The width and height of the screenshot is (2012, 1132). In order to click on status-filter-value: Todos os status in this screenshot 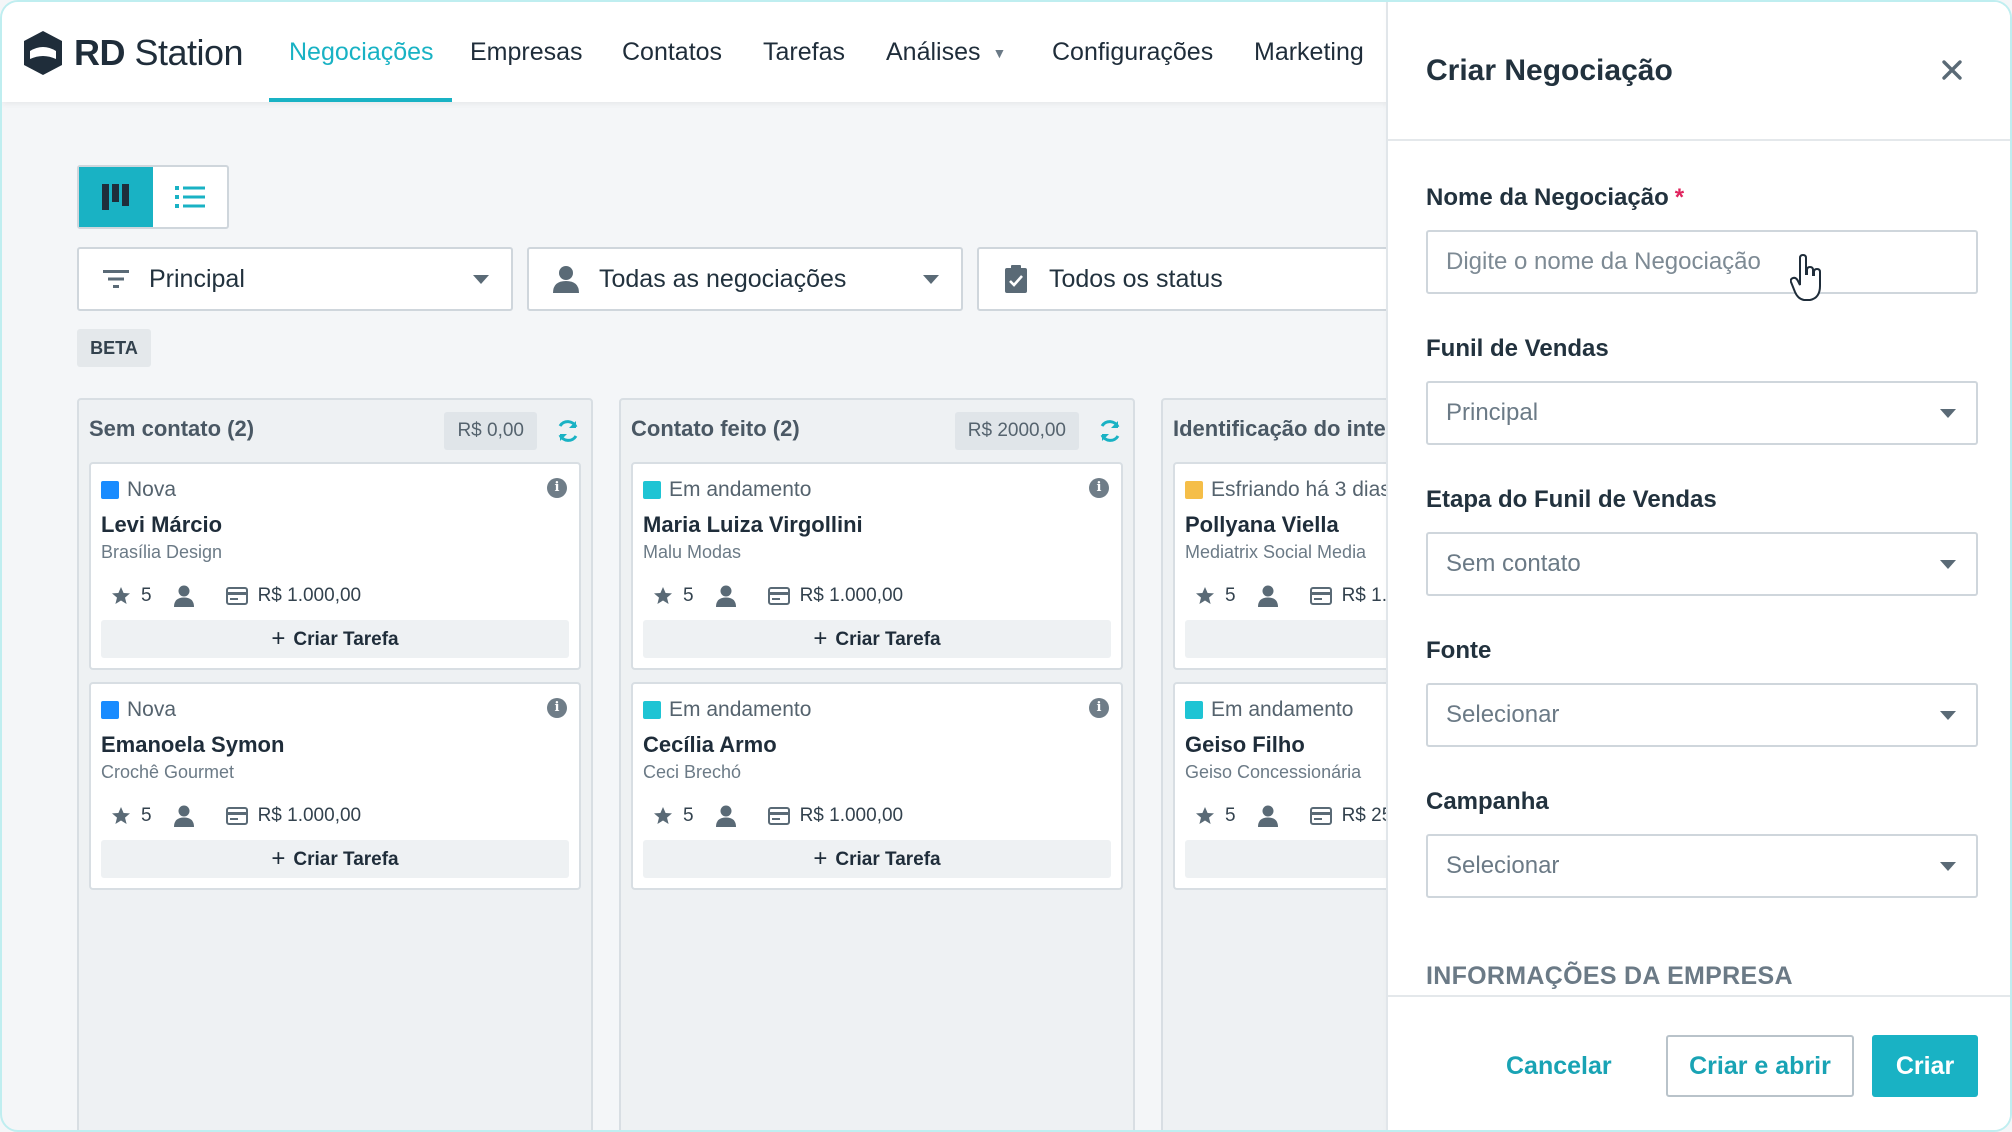, I will do `click(1136, 278)`.